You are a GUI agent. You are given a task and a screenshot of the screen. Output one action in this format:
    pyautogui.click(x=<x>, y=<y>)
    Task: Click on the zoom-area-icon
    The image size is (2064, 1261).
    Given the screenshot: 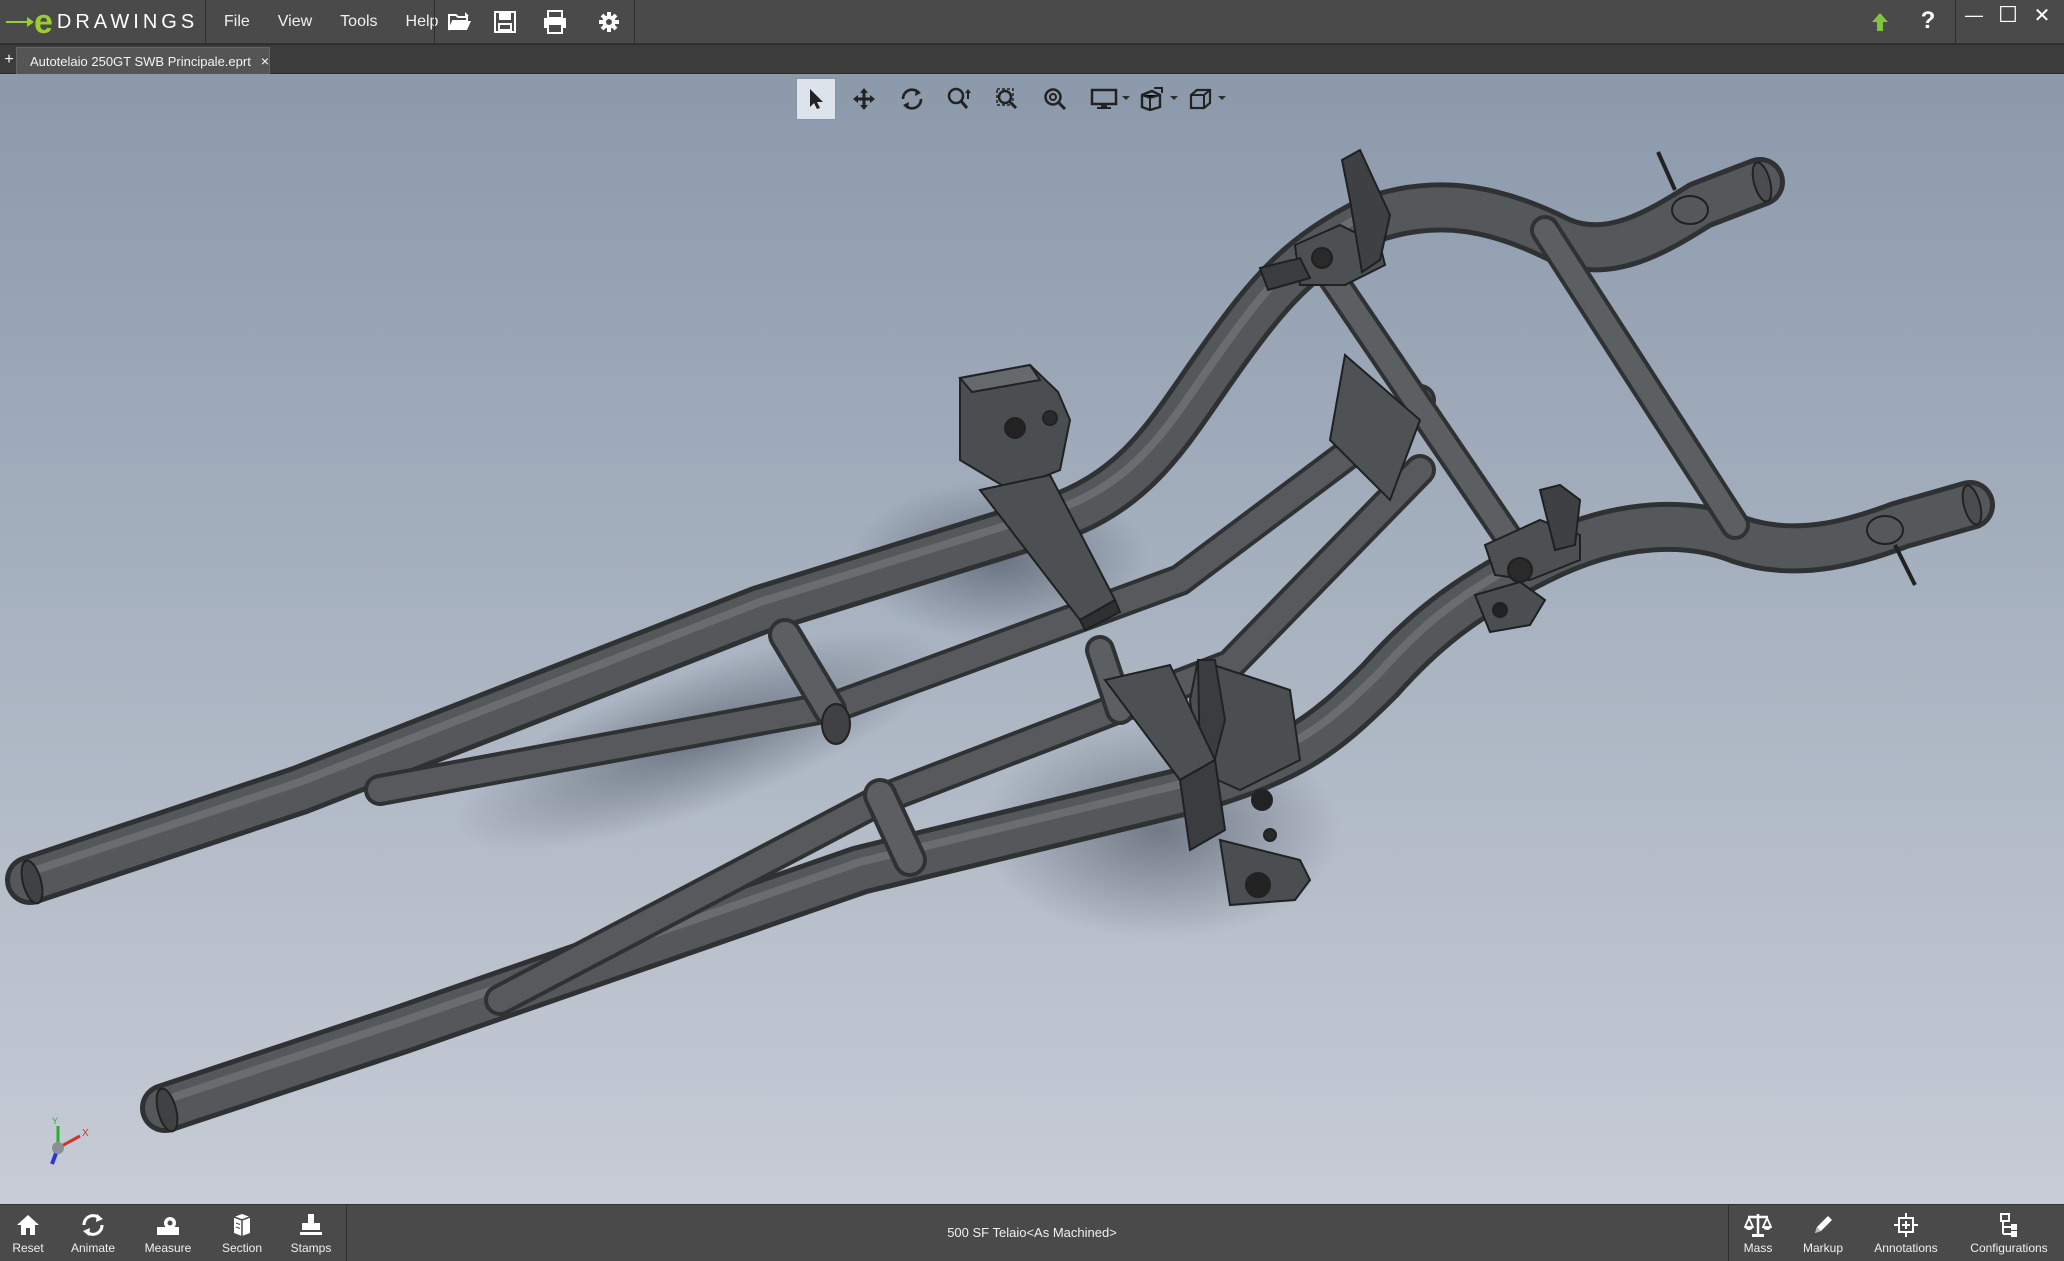 What is the action you would take?
    pyautogui.click(x=1007, y=99)
    